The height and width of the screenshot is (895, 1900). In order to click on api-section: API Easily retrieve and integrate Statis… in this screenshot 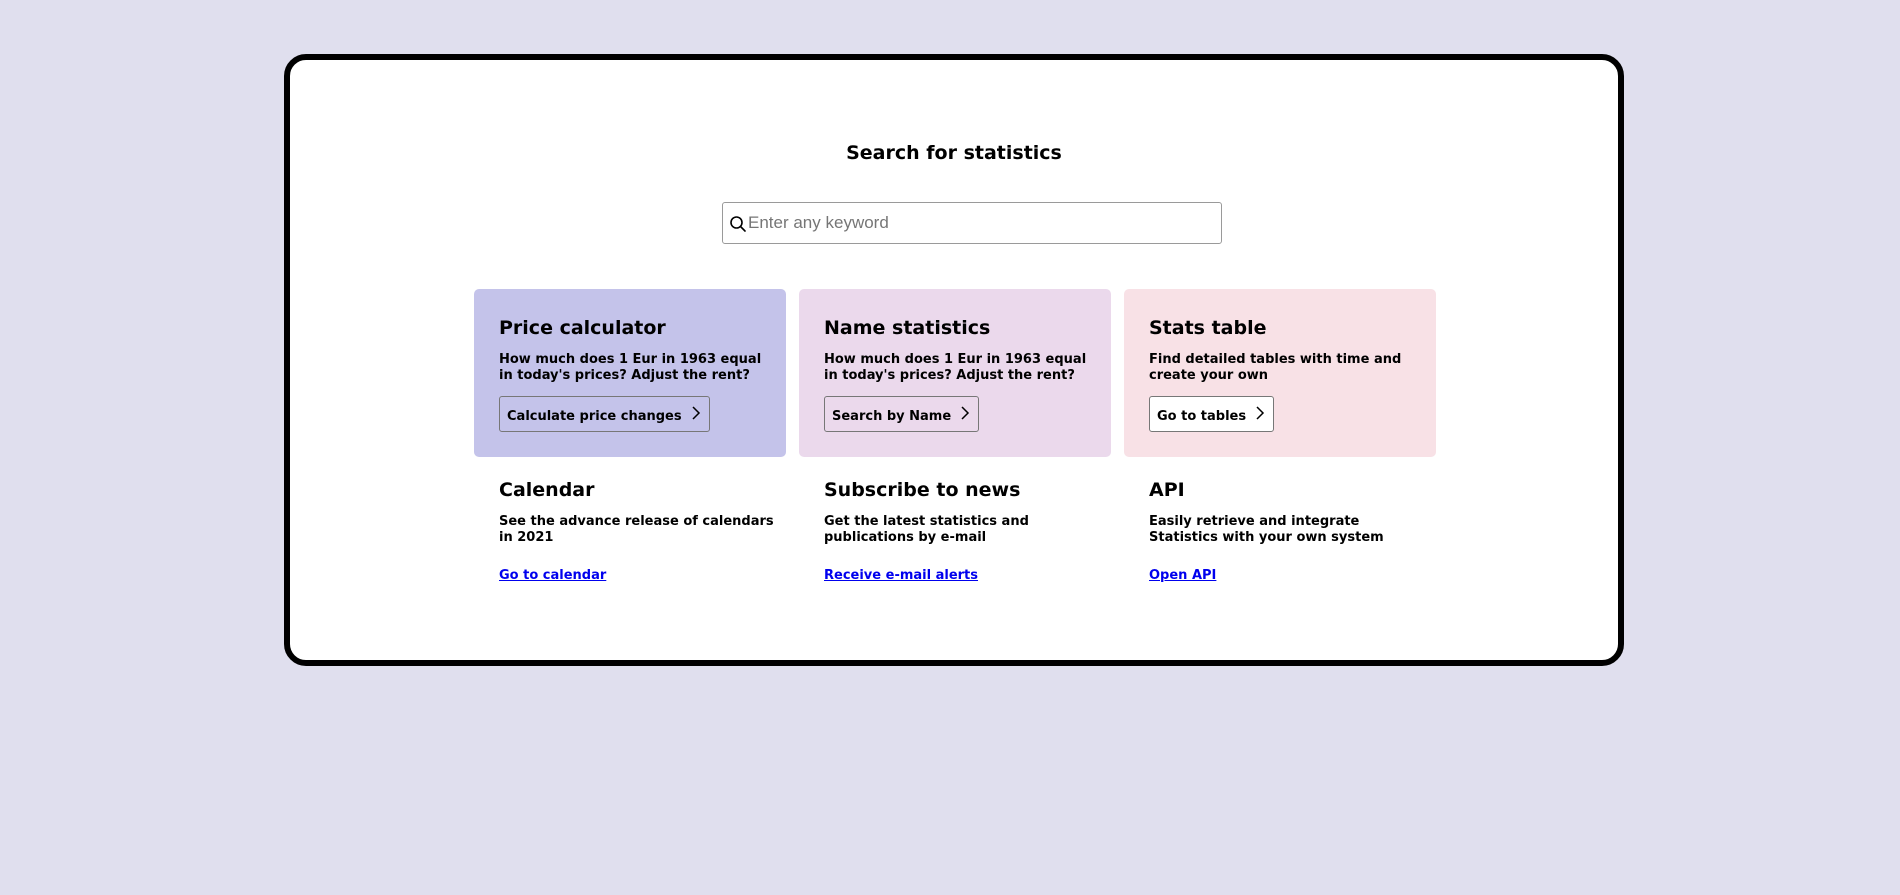, I will do `click(1289, 530)`.